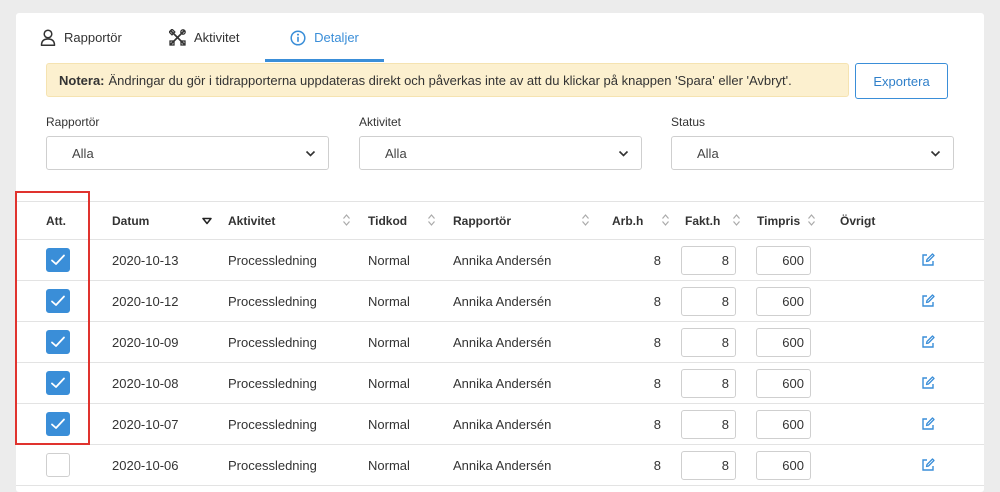  I want to click on filter-label: Aktivitet, so click(380, 122).